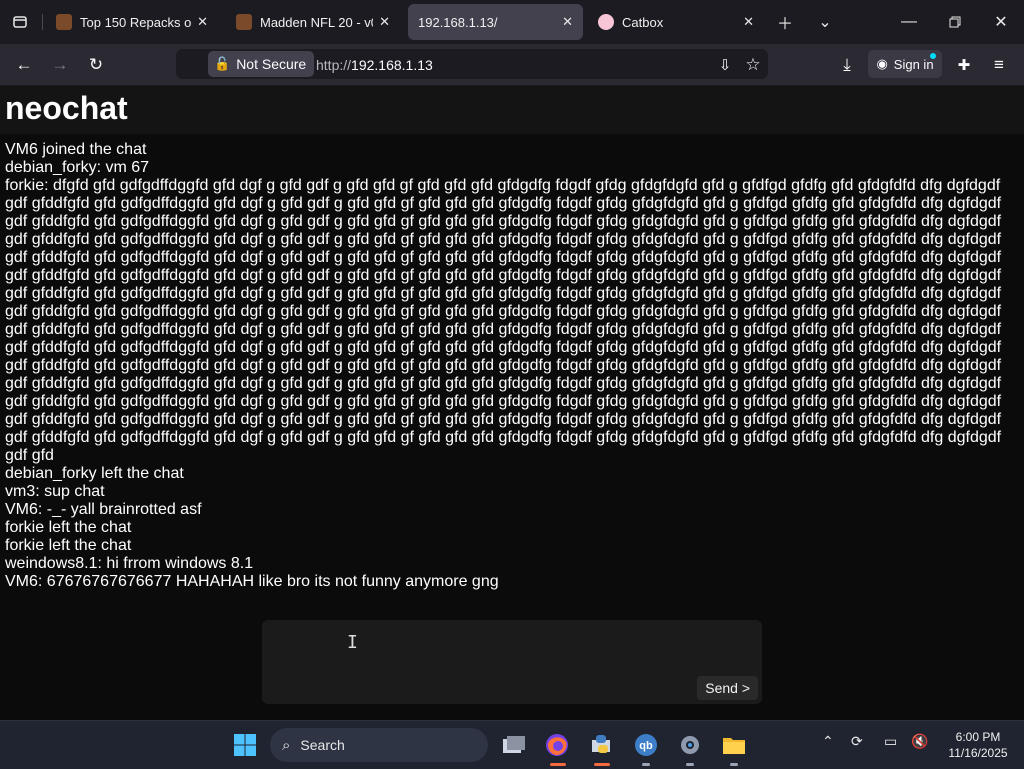  What do you see at coordinates (909, 22) in the screenshot?
I see `minimize-window-icon: —` at bounding box center [909, 22].